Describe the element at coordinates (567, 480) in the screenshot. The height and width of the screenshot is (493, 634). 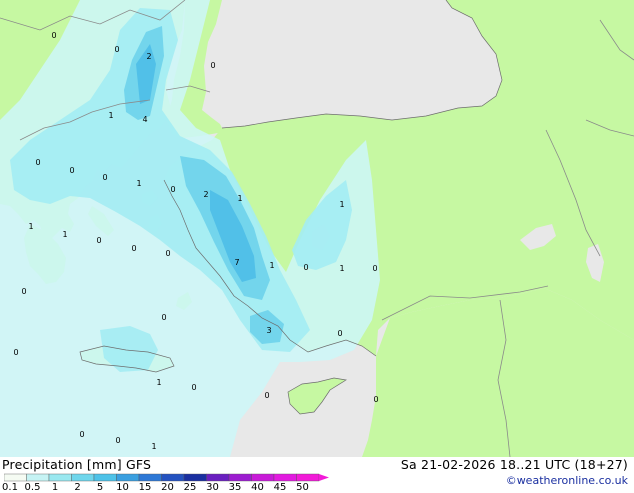
I see `site-credit: ©weatheronline.co.uk` at that location.